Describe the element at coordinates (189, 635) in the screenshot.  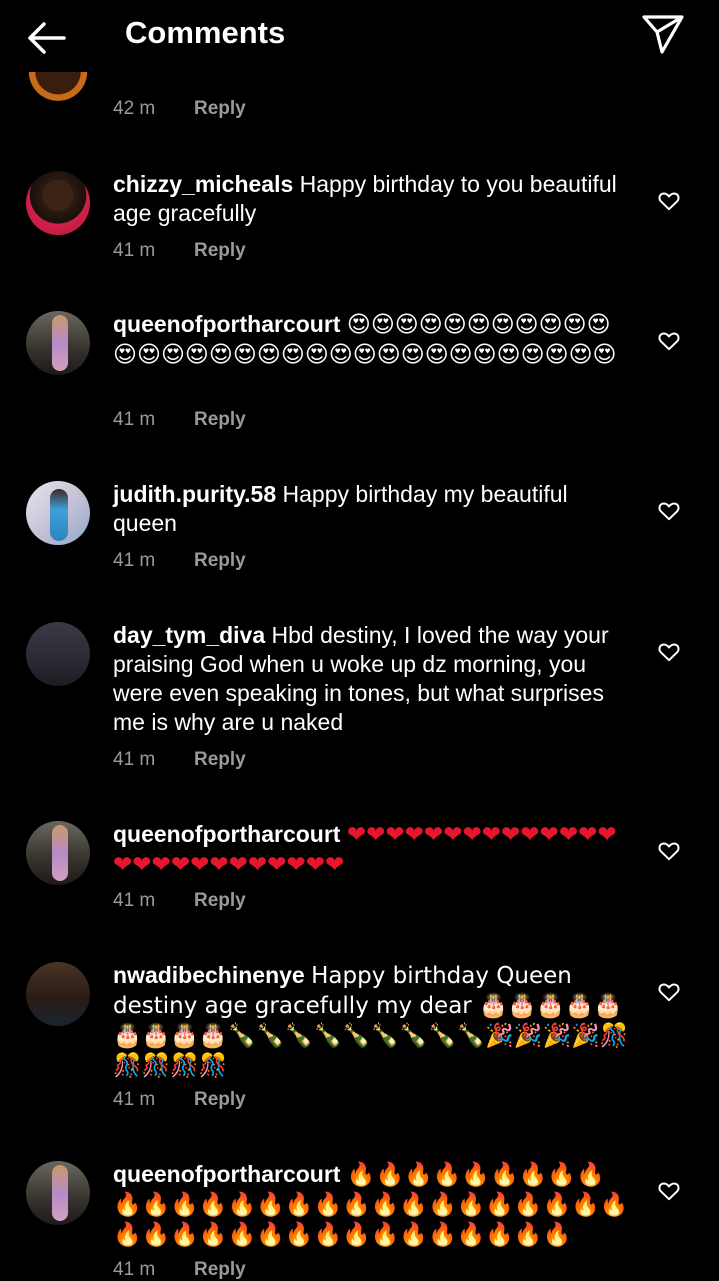
I see `comment-username: day_tym_diva` at that location.